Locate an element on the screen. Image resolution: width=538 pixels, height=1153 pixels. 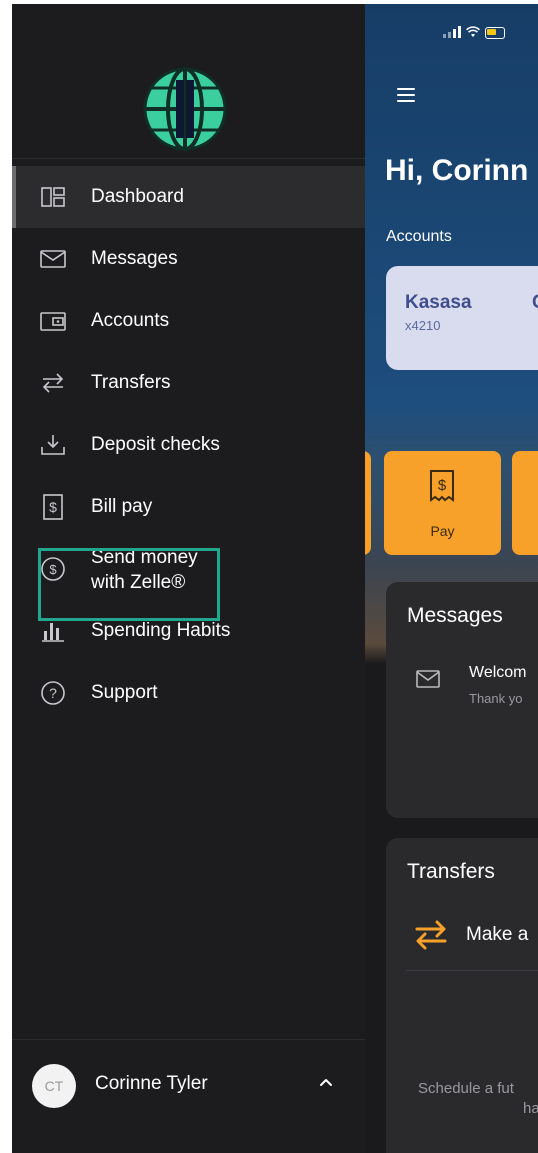
wallet-icon is located at coordinates (53, 321).